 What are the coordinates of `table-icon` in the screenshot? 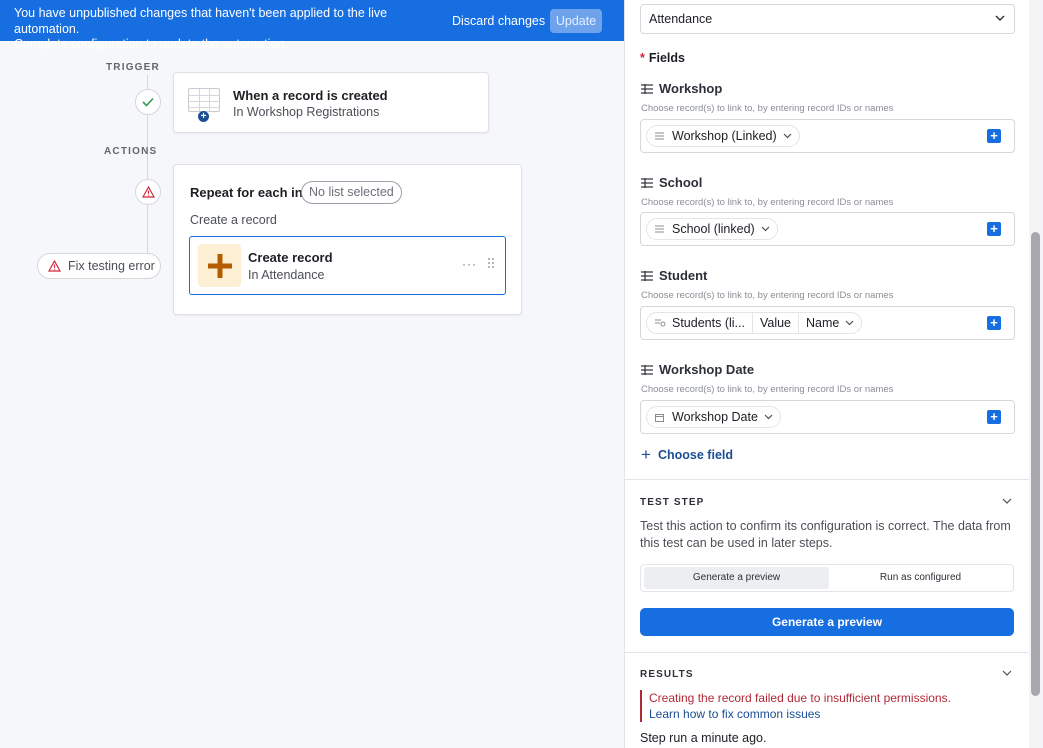 It's located at (204, 100).